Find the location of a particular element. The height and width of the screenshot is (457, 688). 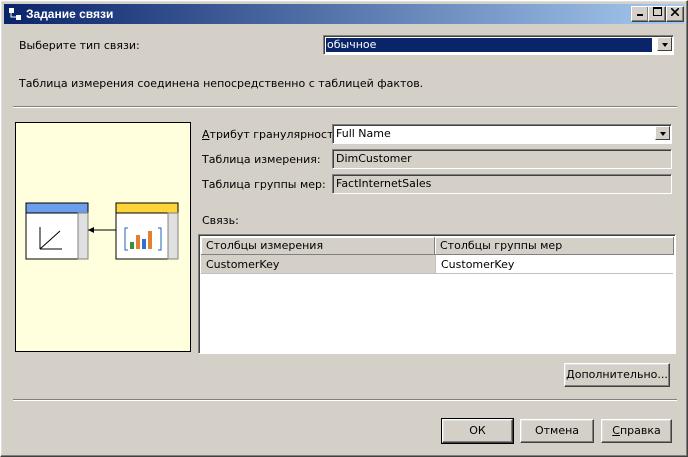

measure-group-table-field: FactInternetSales is located at coordinates (502, 184).